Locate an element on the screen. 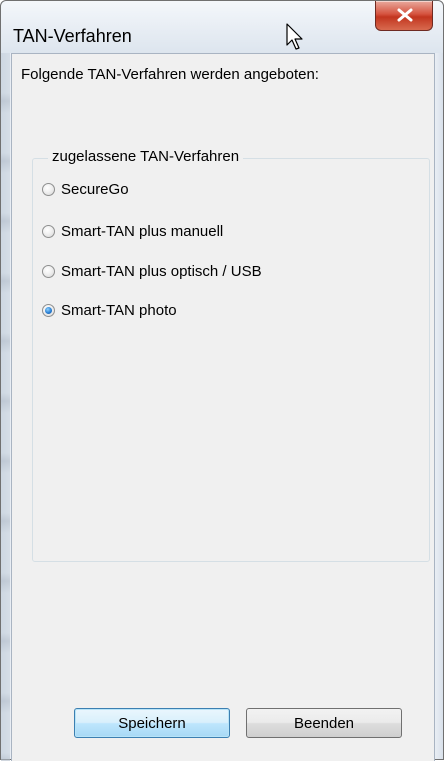 The height and width of the screenshot is (761, 444). save-button: Speichern is located at coordinates (152, 723).